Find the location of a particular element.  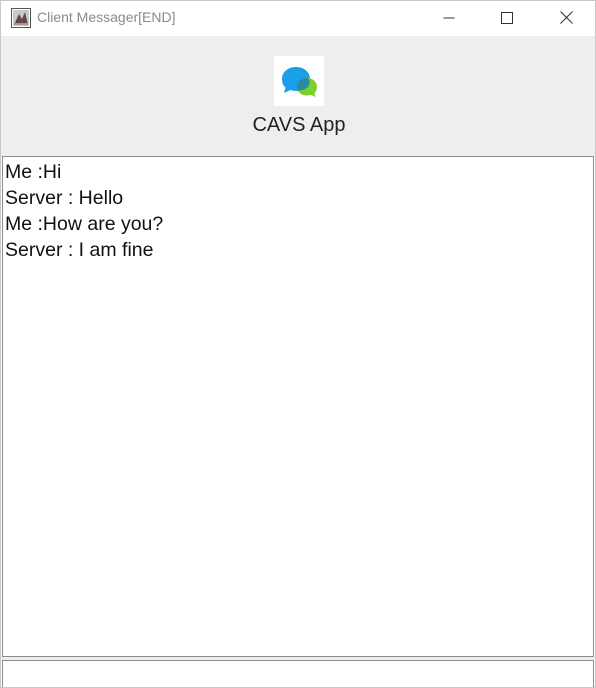

chat-message: Me :How are you? is located at coordinates (84, 224).